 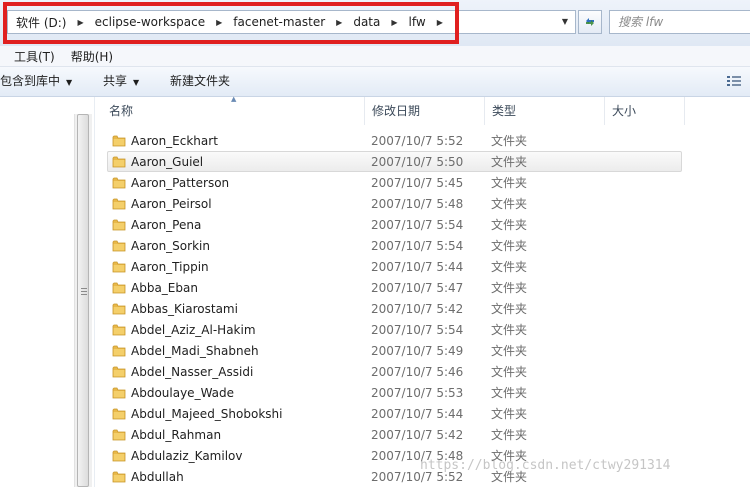 I want to click on file-row: Aaron_Sorkin 2007/10/7 5:54 文件夹, so click(x=394, y=245).